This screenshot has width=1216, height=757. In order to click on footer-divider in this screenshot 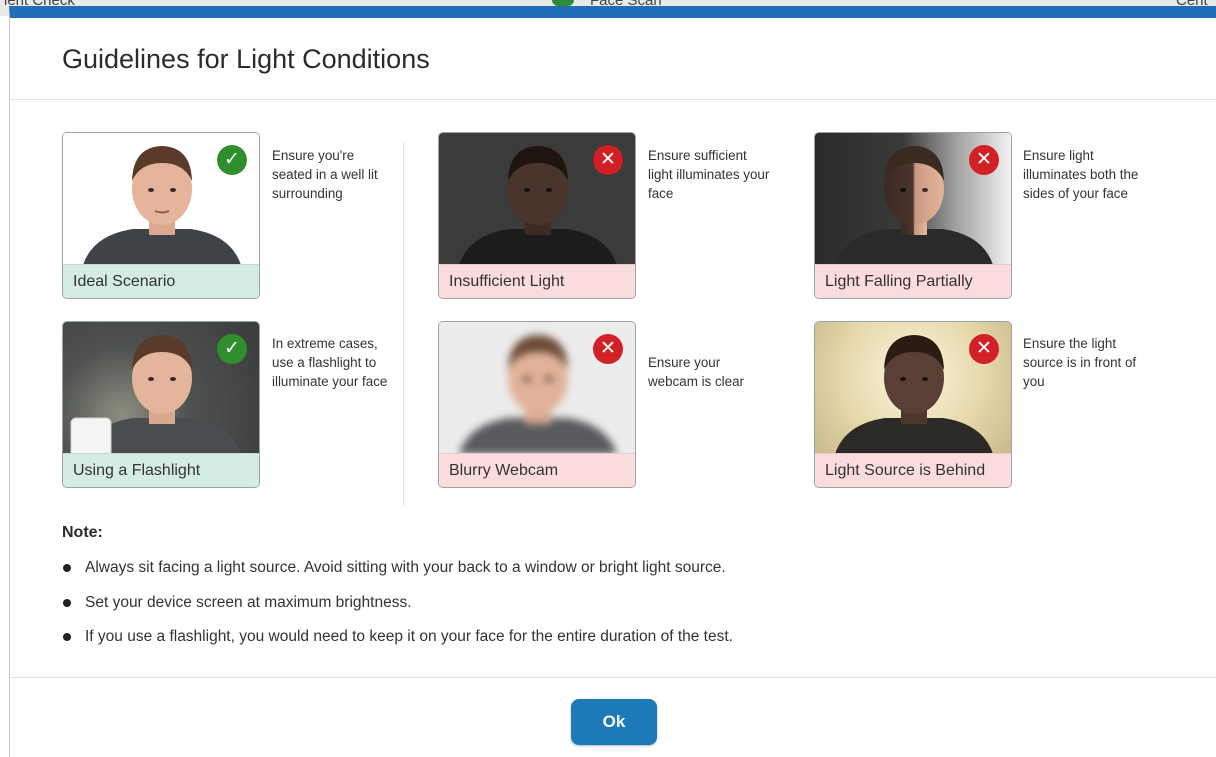, I will do `click(613, 677)`.